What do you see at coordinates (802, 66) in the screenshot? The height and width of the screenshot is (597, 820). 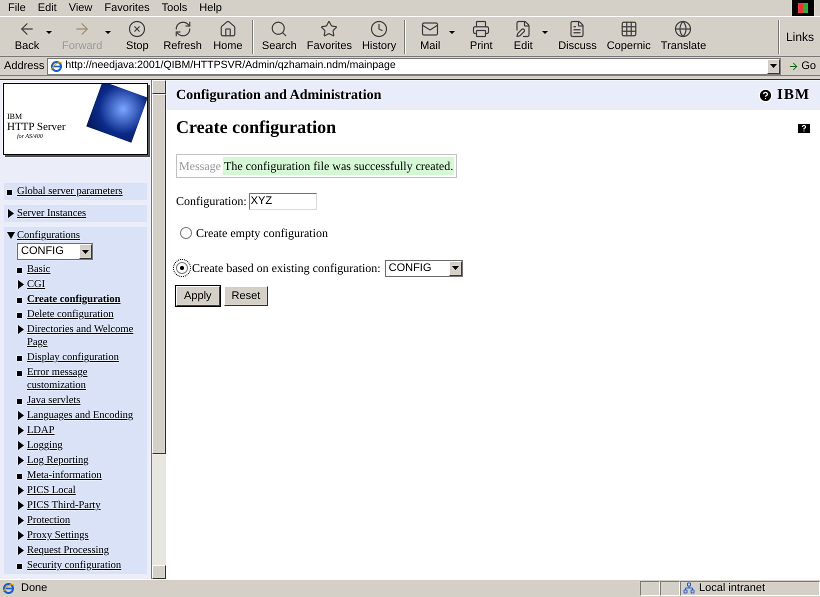 I see `go-button: Go` at bounding box center [802, 66].